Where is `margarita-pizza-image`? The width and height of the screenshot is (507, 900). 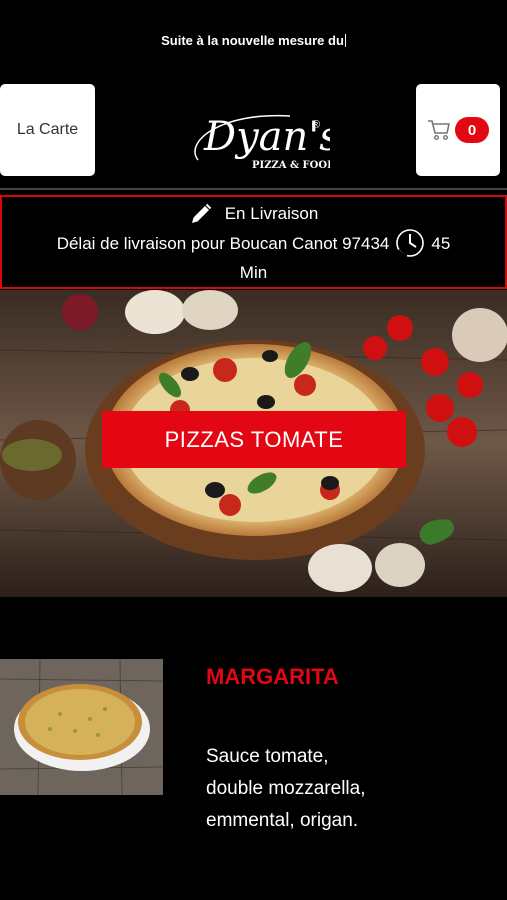 margarita-pizza-image is located at coordinates (81, 727).